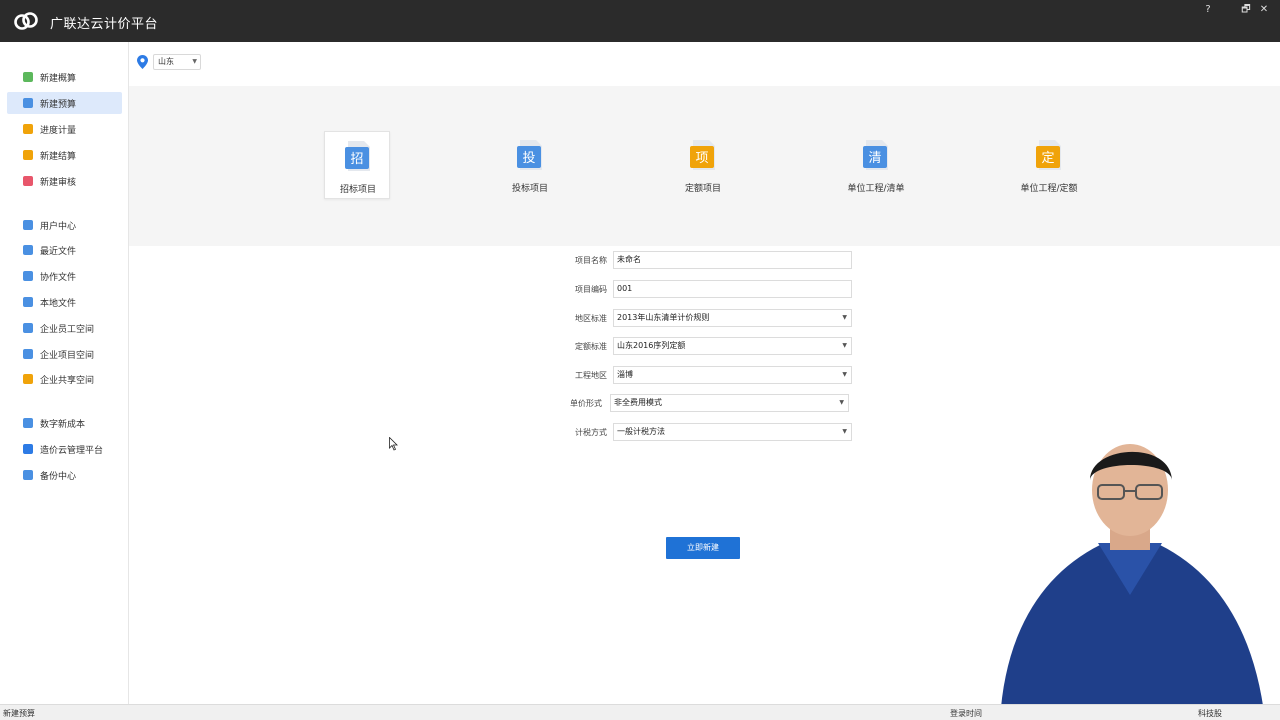  I want to click on project-type-quota-project: 项定额项目, so click(703, 165).